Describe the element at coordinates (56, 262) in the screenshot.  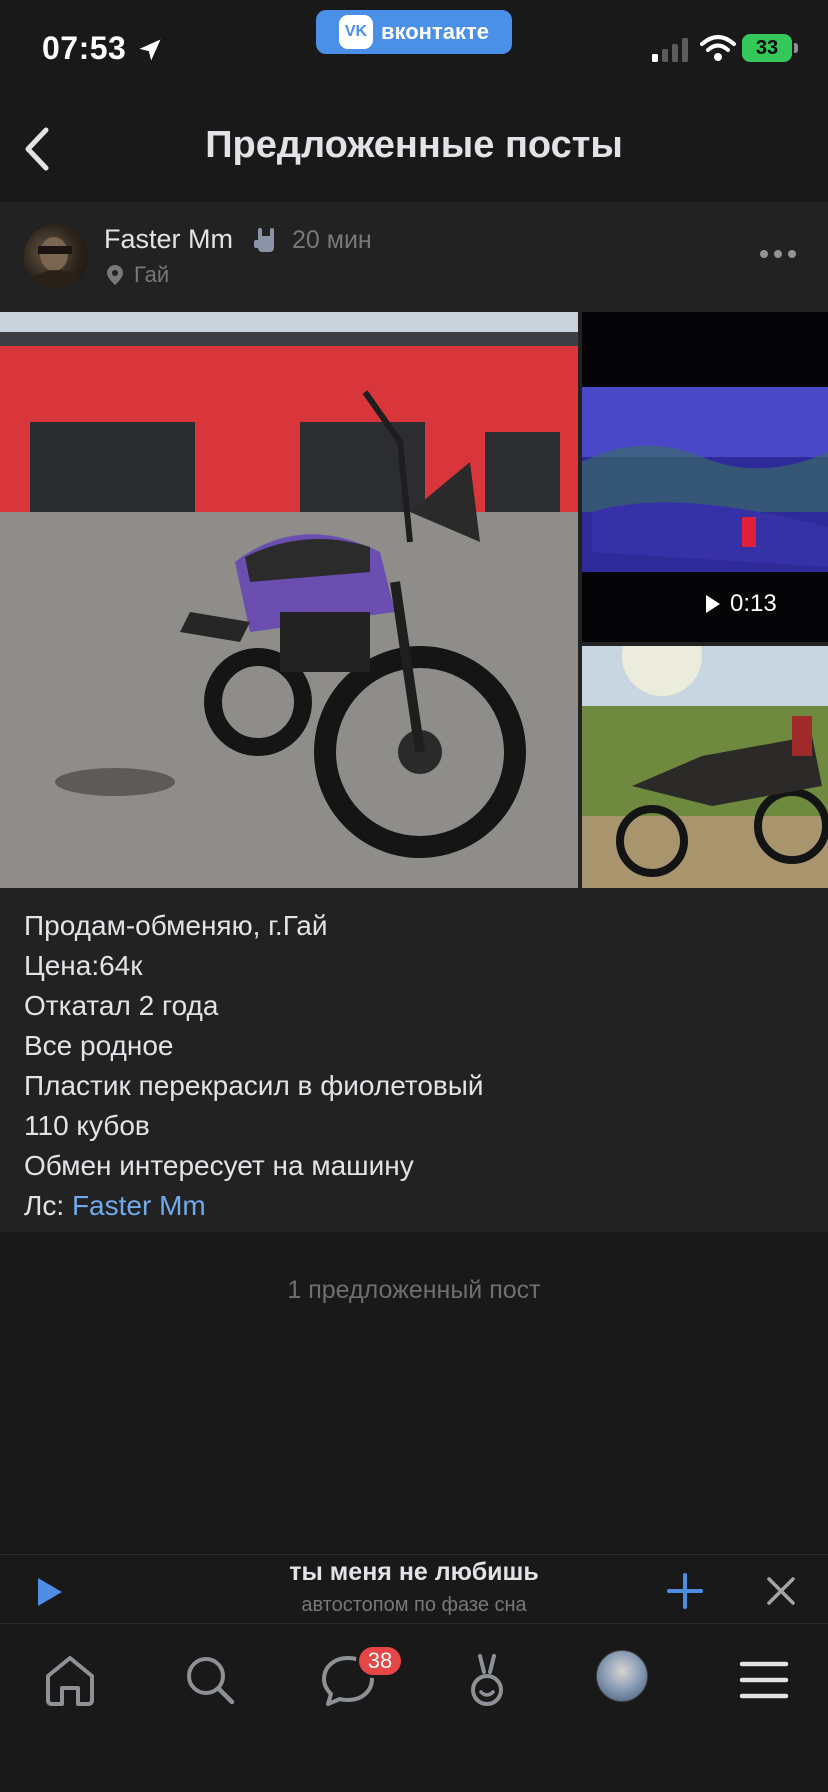
I see `avatar-photo` at that location.